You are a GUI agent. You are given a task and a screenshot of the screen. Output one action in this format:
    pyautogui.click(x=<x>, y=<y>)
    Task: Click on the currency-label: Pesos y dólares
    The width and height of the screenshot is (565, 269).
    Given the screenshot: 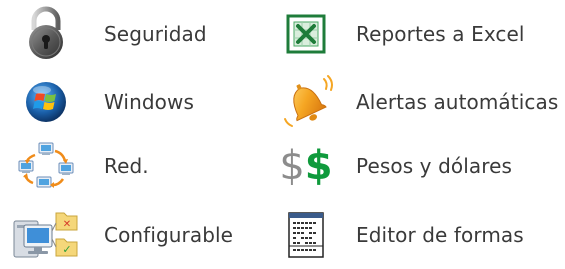 What is the action you would take?
    pyautogui.click(x=434, y=166)
    